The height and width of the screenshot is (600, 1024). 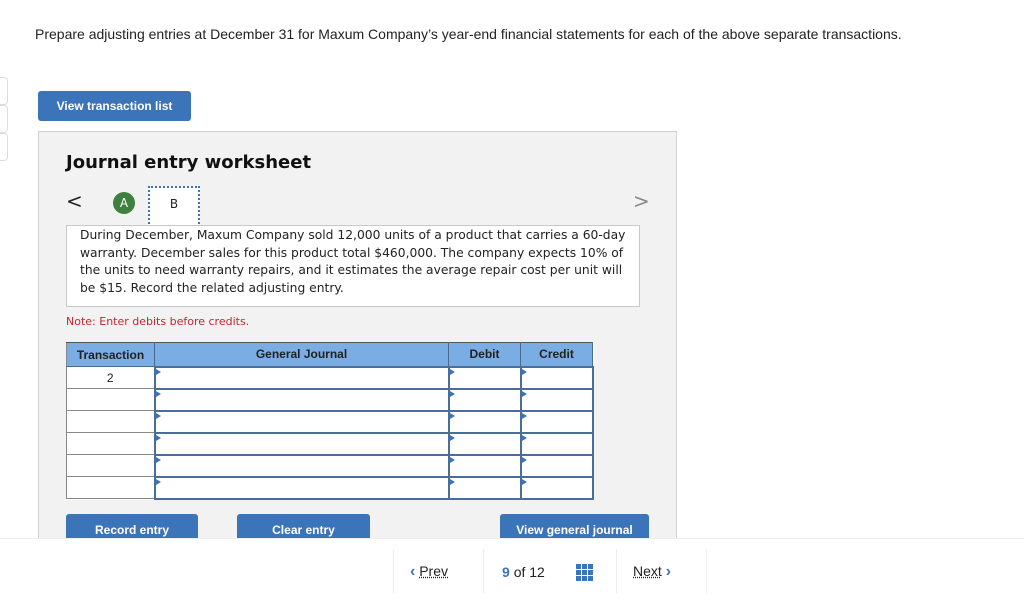 What do you see at coordinates (301, 354) in the screenshot?
I see `header-general-journal: General Journal` at bounding box center [301, 354].